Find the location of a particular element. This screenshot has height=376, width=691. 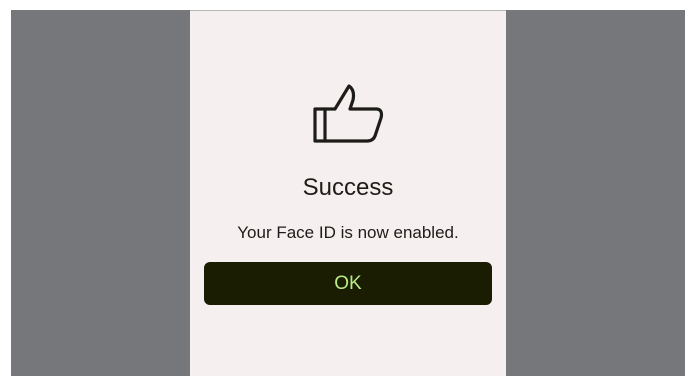

dialog-title: Success is located at coordinates (348, 187).